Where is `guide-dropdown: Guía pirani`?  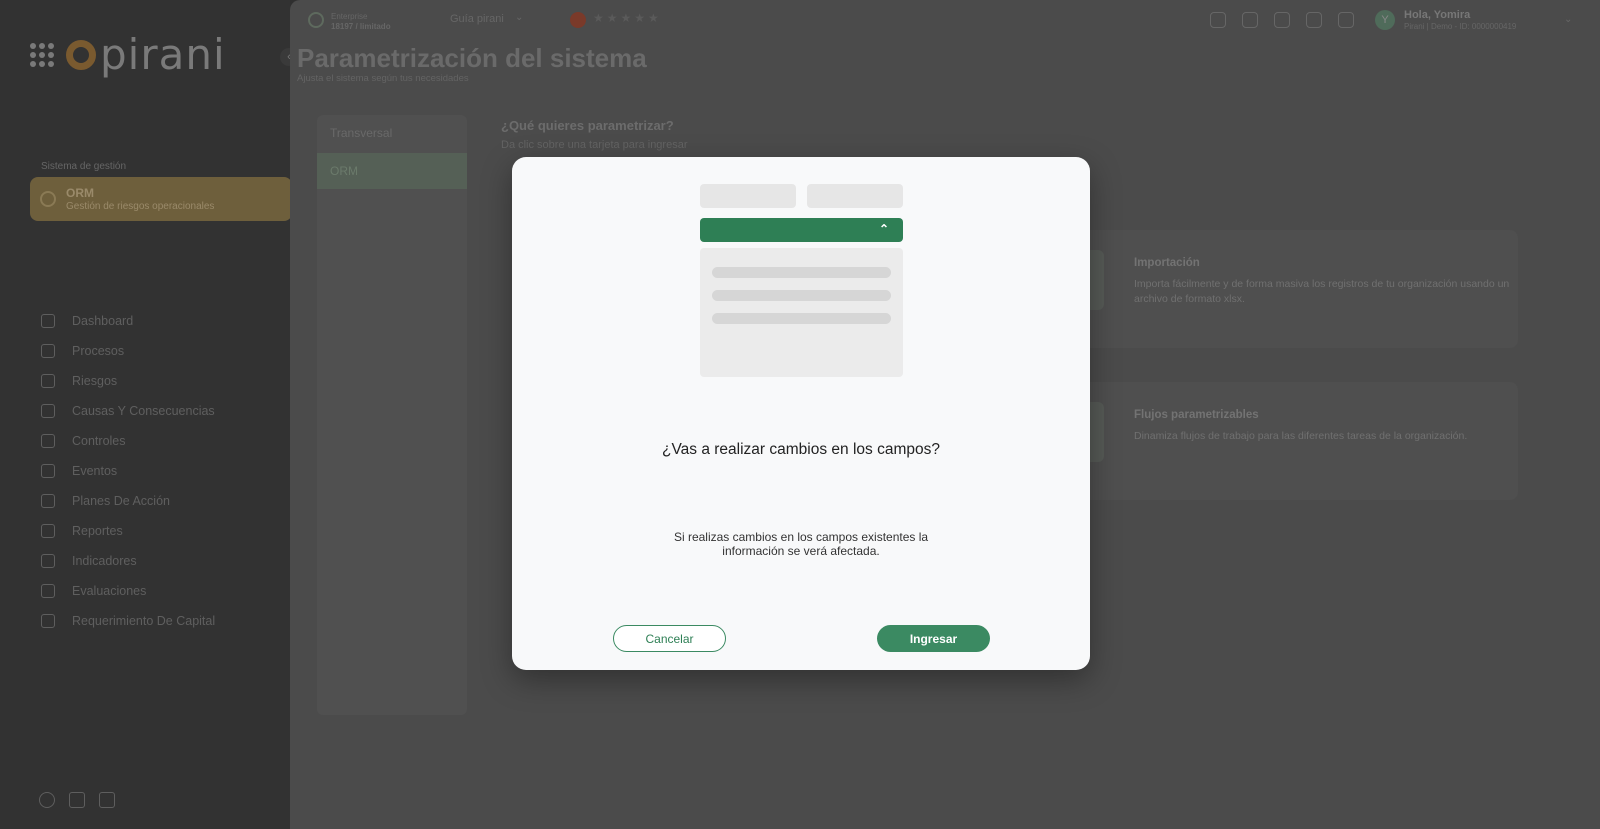
guide-dropdown: Guía pirani is located at coordinates (477, 19).